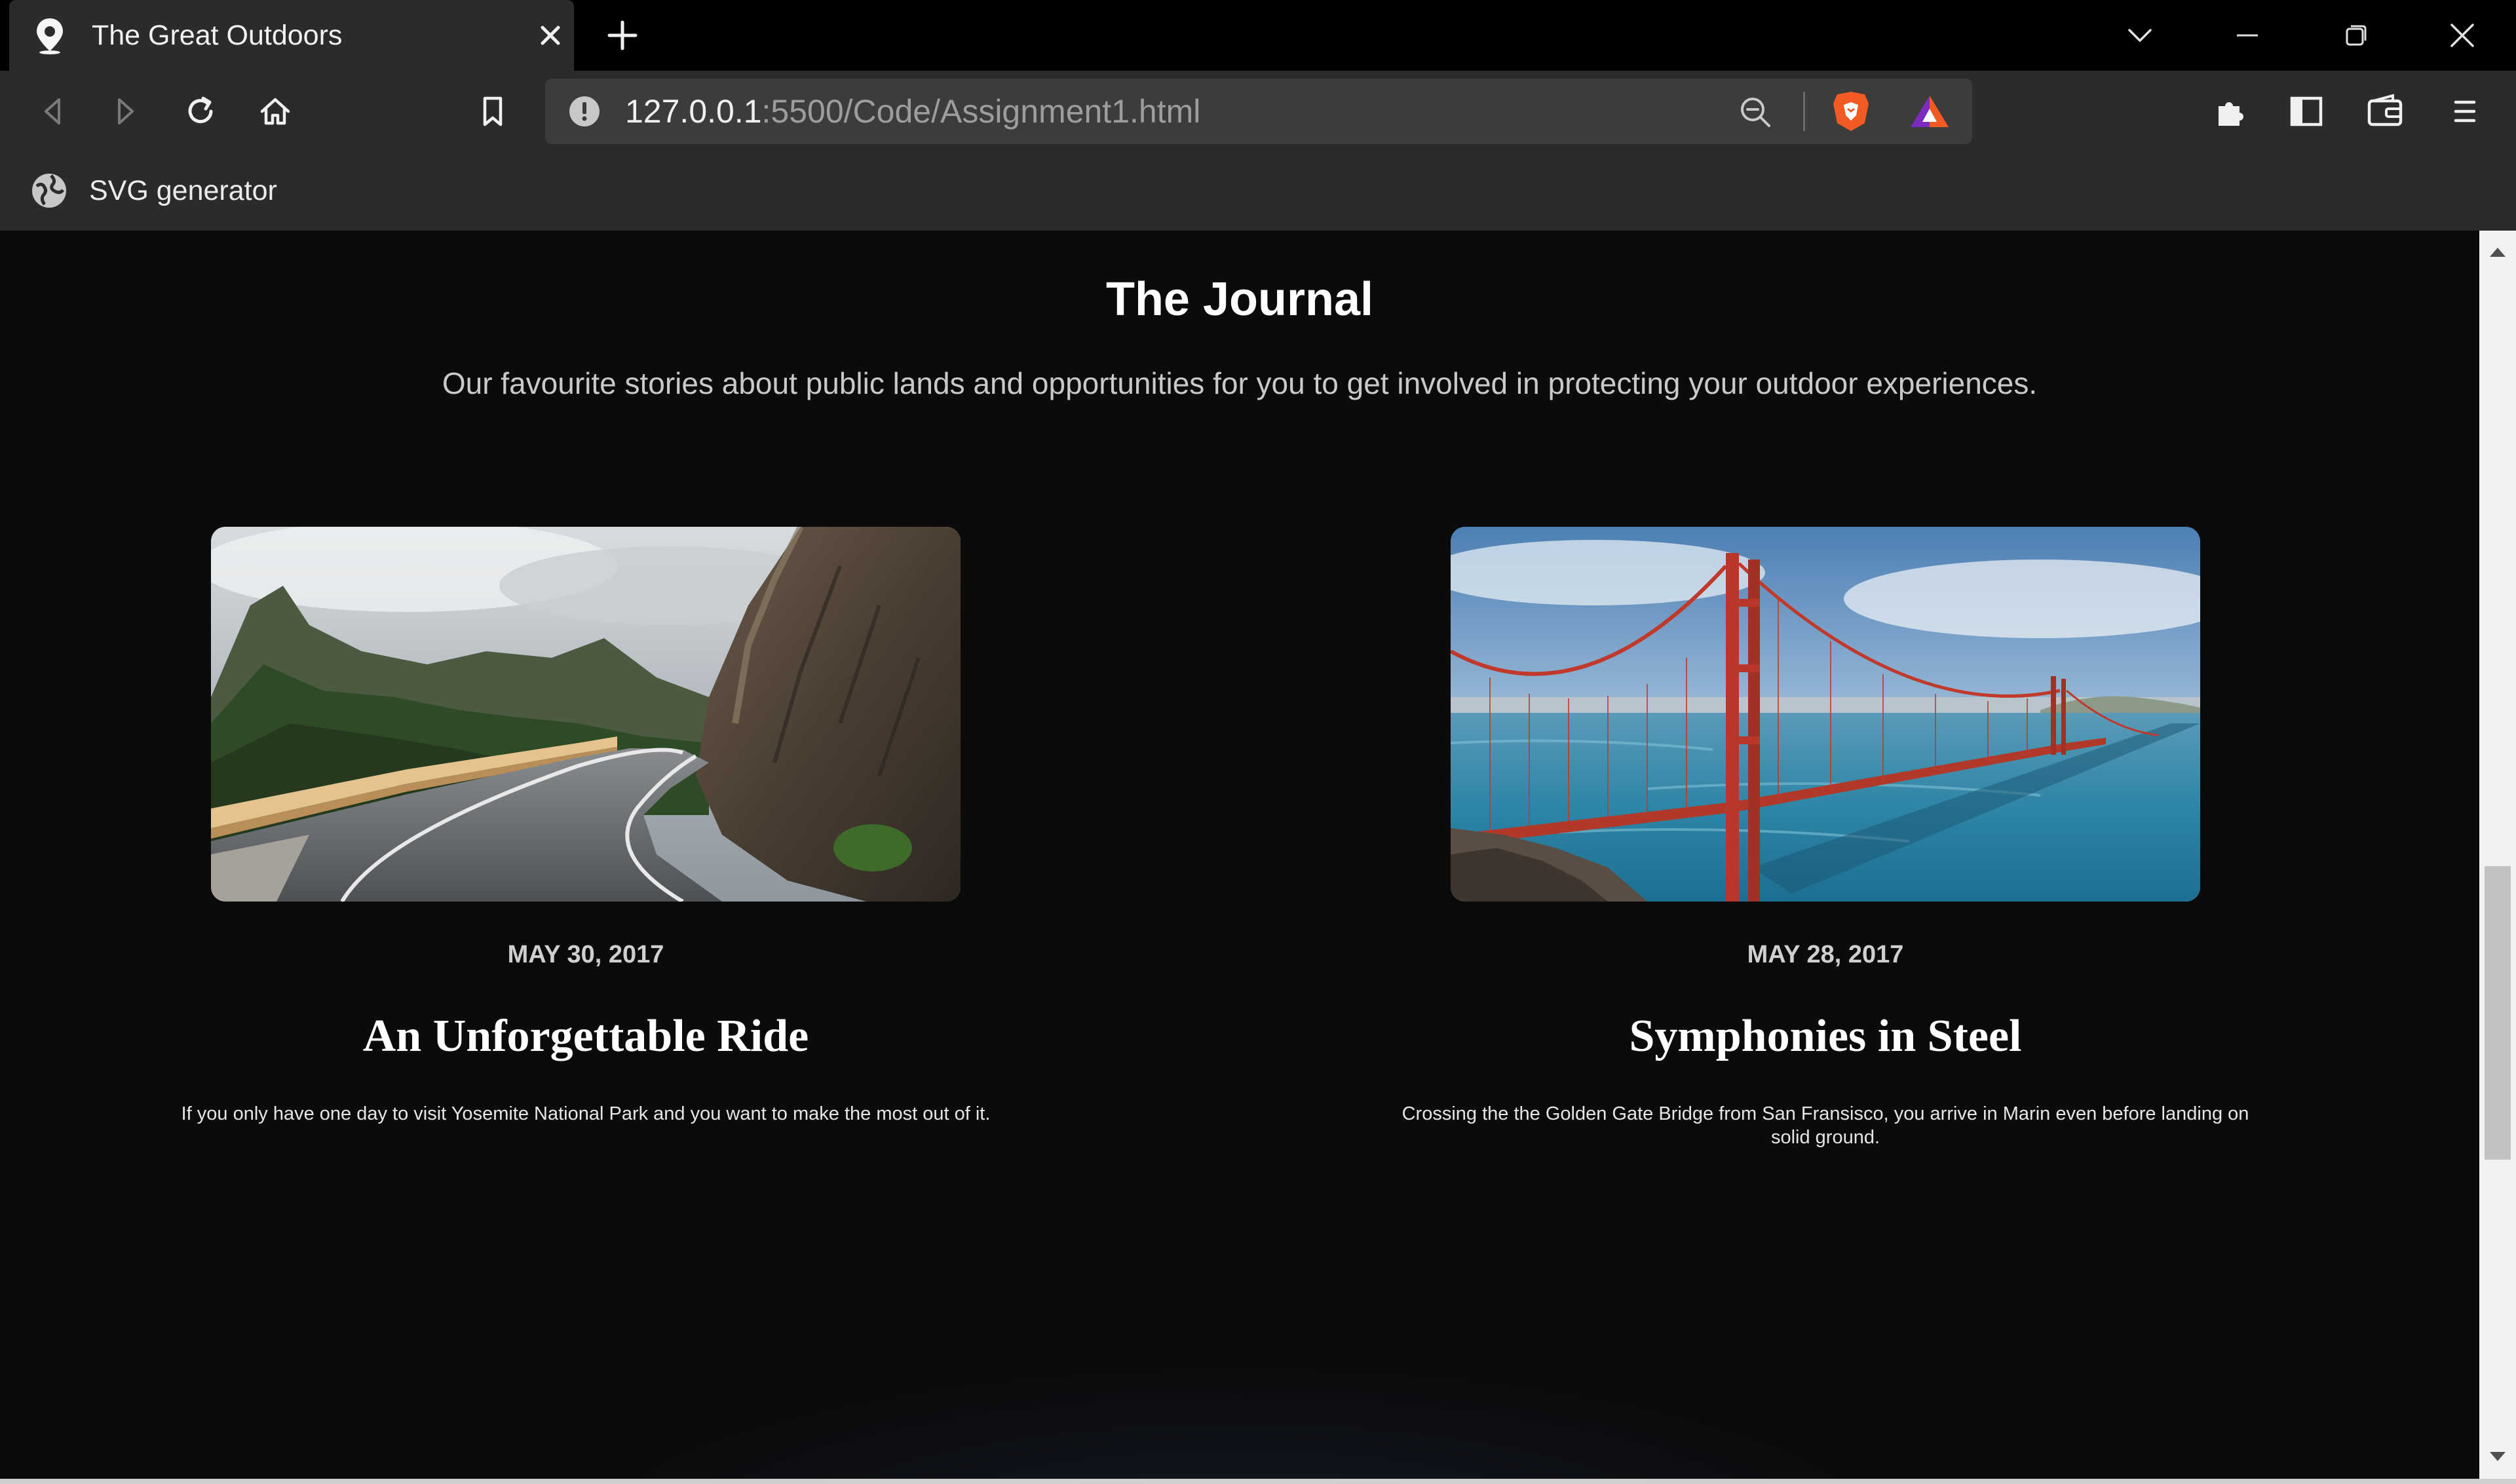 The width and height of the screenshot is (2516, 1484). I want to click on menu-icon, so click(2465, 111).